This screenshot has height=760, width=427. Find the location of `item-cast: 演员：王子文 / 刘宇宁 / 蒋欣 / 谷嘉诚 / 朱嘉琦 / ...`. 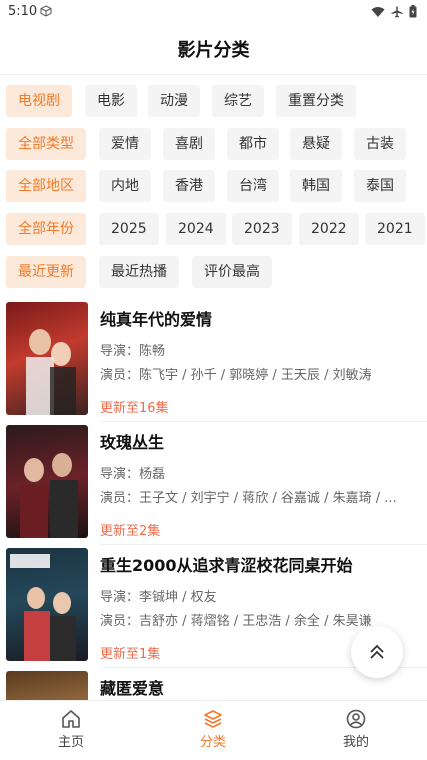

item-cast: 演员：王子文 / 刘宇宁 / 蒋欣 / 谷嘉诚 / 朱嘉琦 / ... is located at coordinates (248, 498).